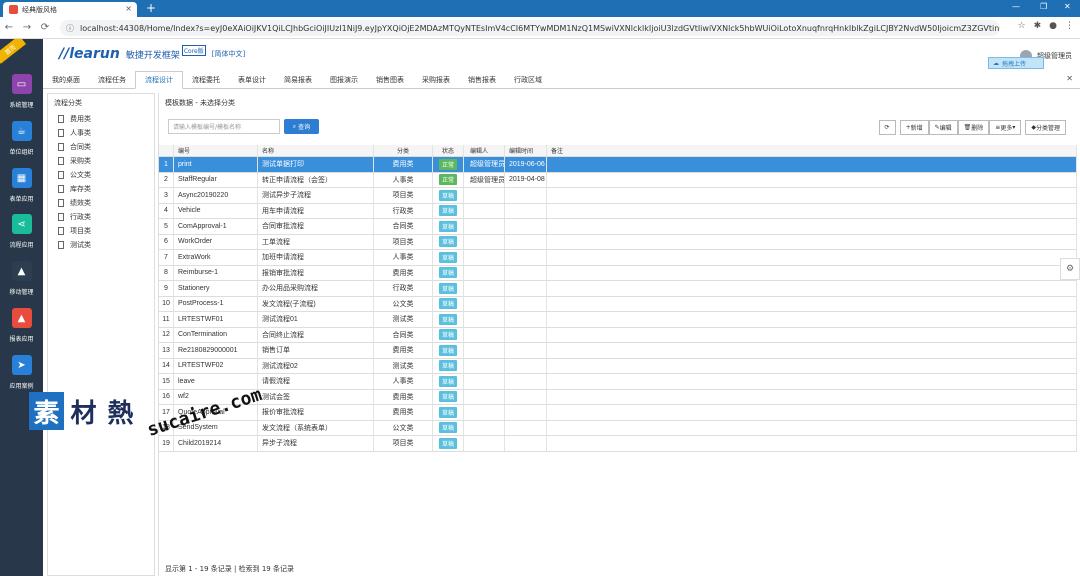  What do you see at coordinates (120, 411) in the screenshot?
I see `watermark-char: 熱` at bounding box center [120, 411].